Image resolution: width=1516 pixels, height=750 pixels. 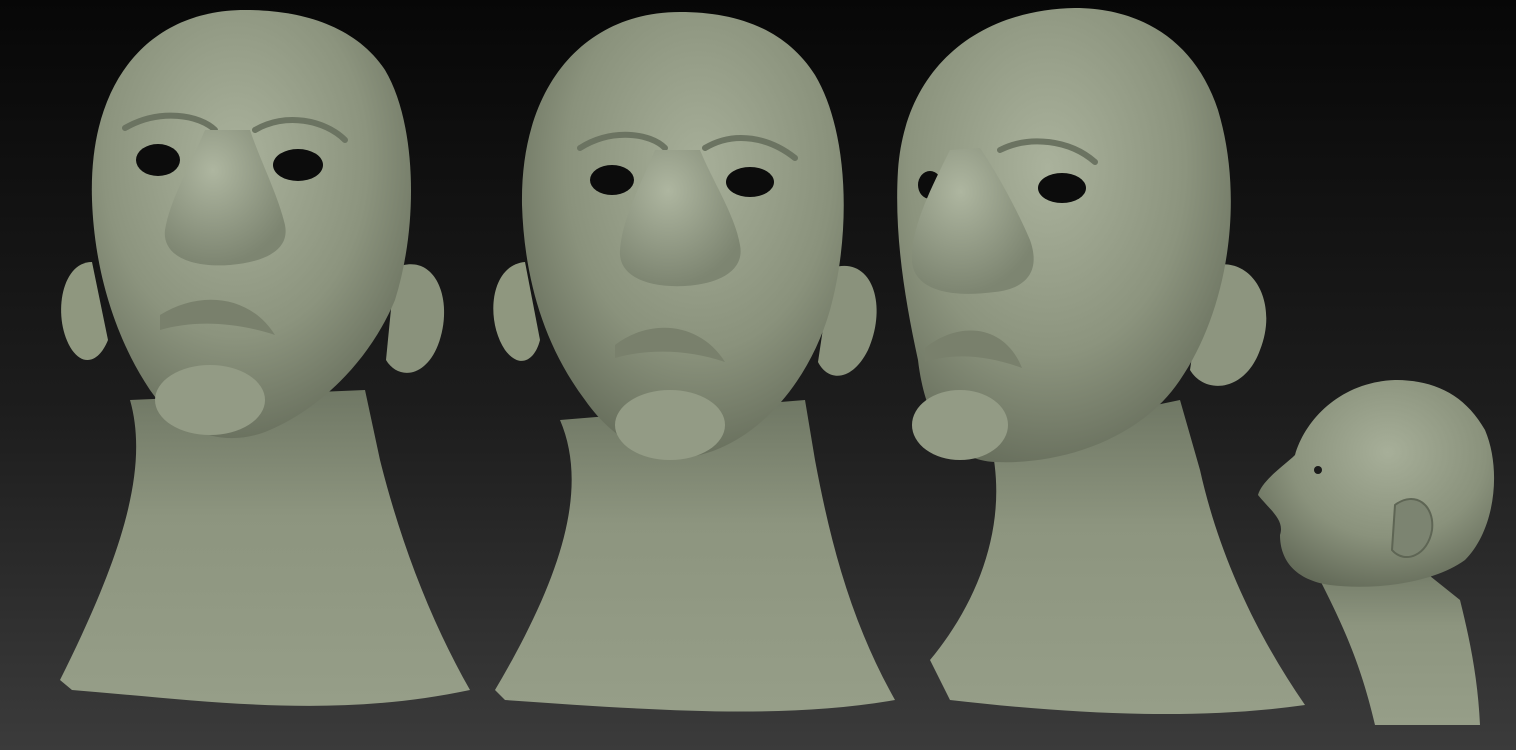 I want to click on head-2-eye-right, so click(x=750, y=182).